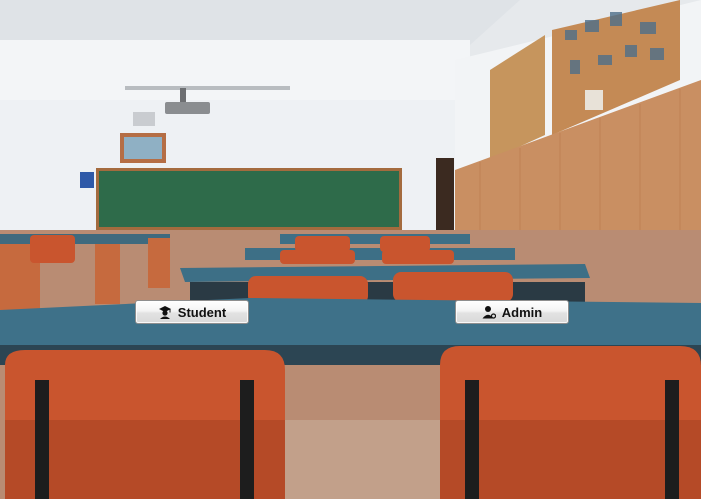 Image resolution: width=701 pixels, height=499 pixels. I want to click on student-button-label: Student, so click(202, 312).